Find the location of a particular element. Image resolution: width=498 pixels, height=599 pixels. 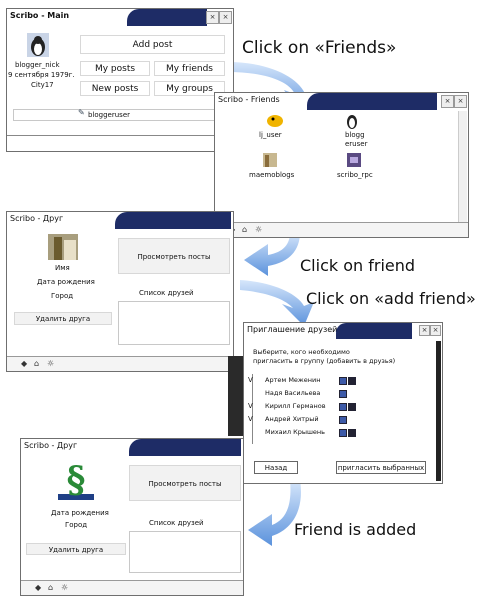

person-name: Кирилл Германов is located at coordinates (295, 406).